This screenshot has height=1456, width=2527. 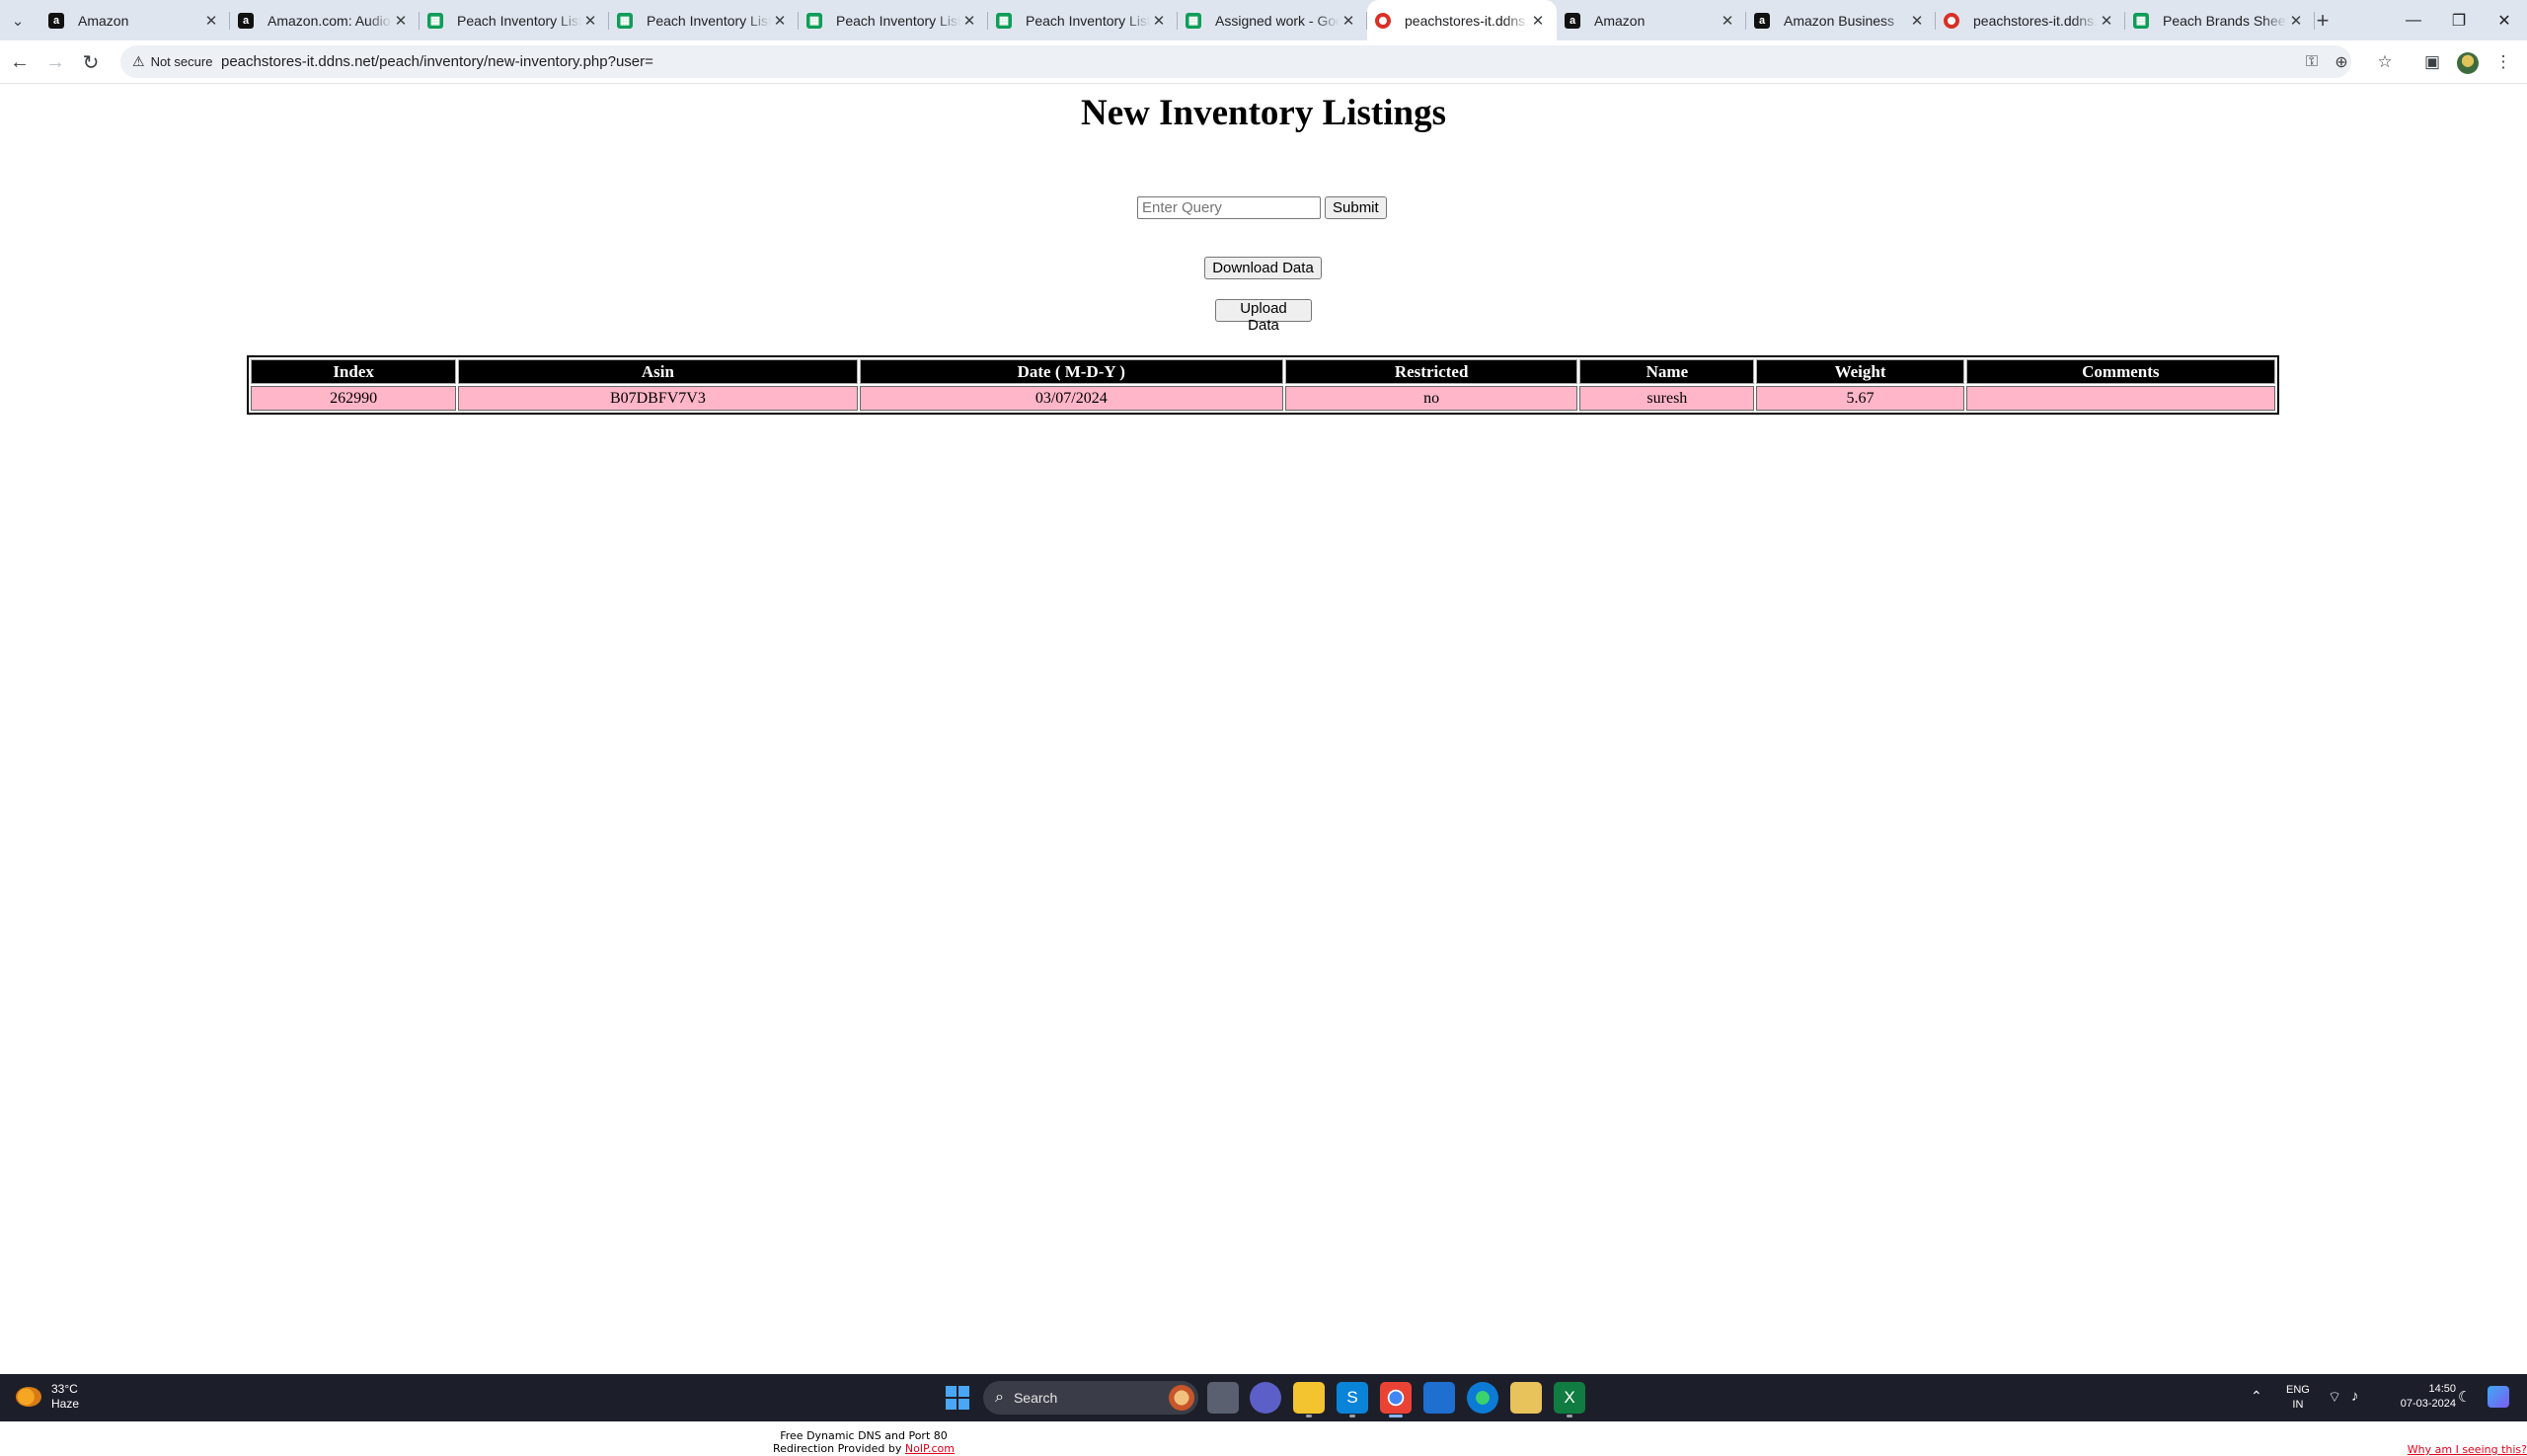 I want to click on do-not-disturb-icon: ☾, so click(x=2464, y=1397).